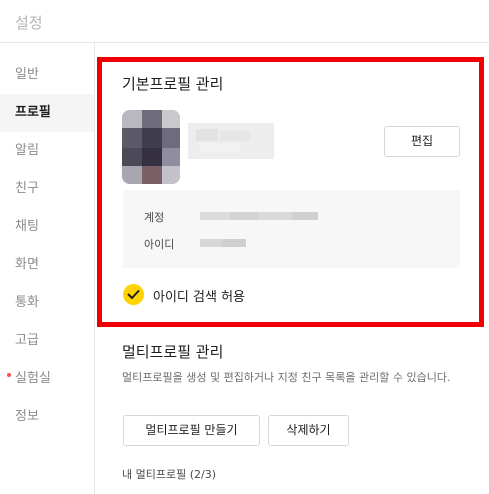  I want to click on sidebar-item-labs: 실험실, so click(47, 379).